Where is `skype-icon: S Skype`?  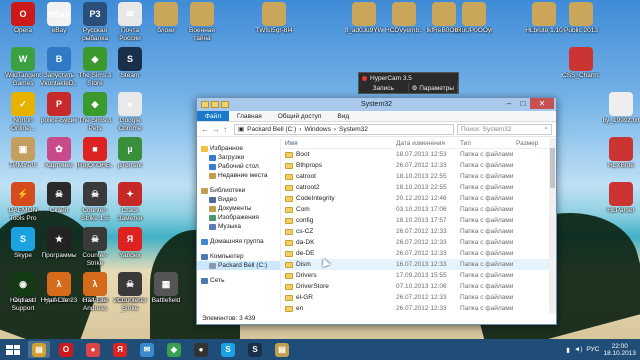
skype-icon: S Skype is located at coordinates (23, 243).